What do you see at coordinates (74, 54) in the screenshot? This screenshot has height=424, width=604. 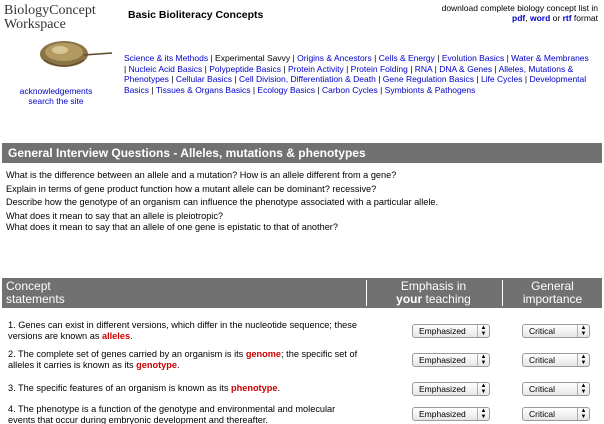 I see `horseshoe-crab-logo-icon` at bounding box center [74, 54].